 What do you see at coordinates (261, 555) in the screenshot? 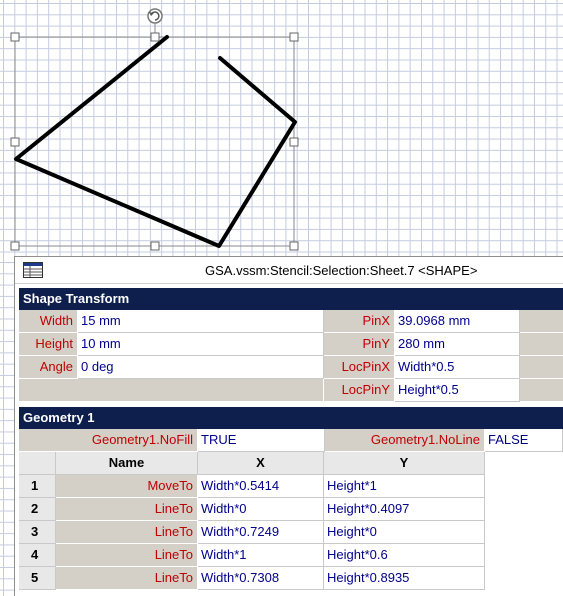
I see `row-x-value: Width*1` at bounding box center [261, 555].